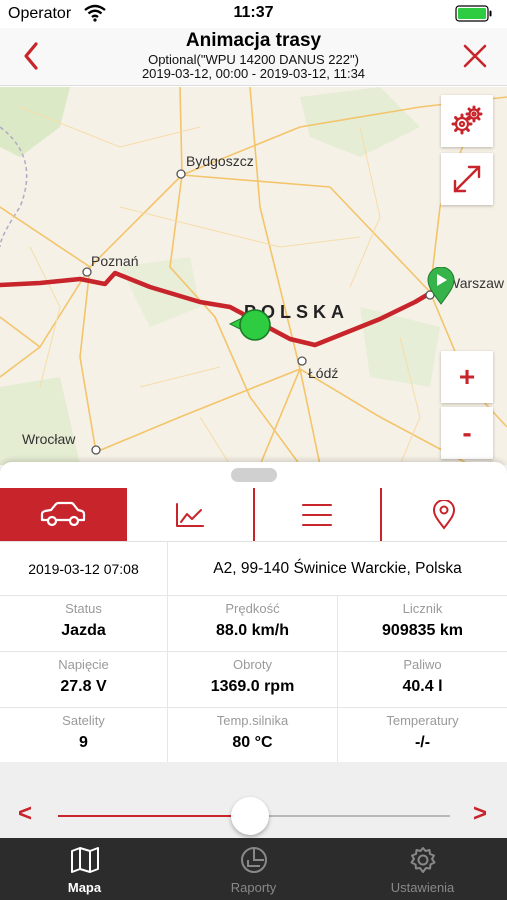 This screenshot has width=507, height=900. What do you see at coordinates (337, 568) in the screenshot?
I see `position-address: A2, 99-140 Świnice Warckie, Polska` at bounding box center [337, 568].